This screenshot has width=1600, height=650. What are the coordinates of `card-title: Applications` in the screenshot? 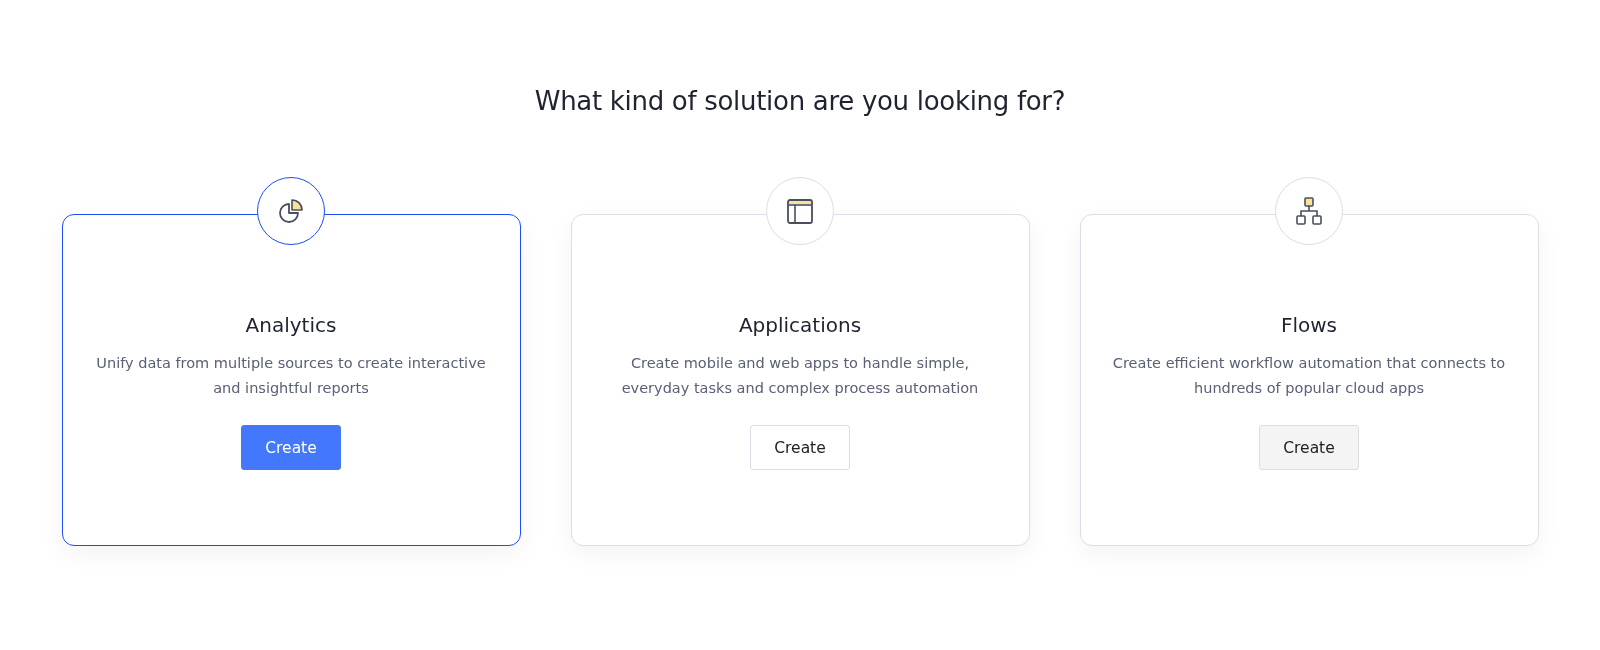 It's located at (800, 325).